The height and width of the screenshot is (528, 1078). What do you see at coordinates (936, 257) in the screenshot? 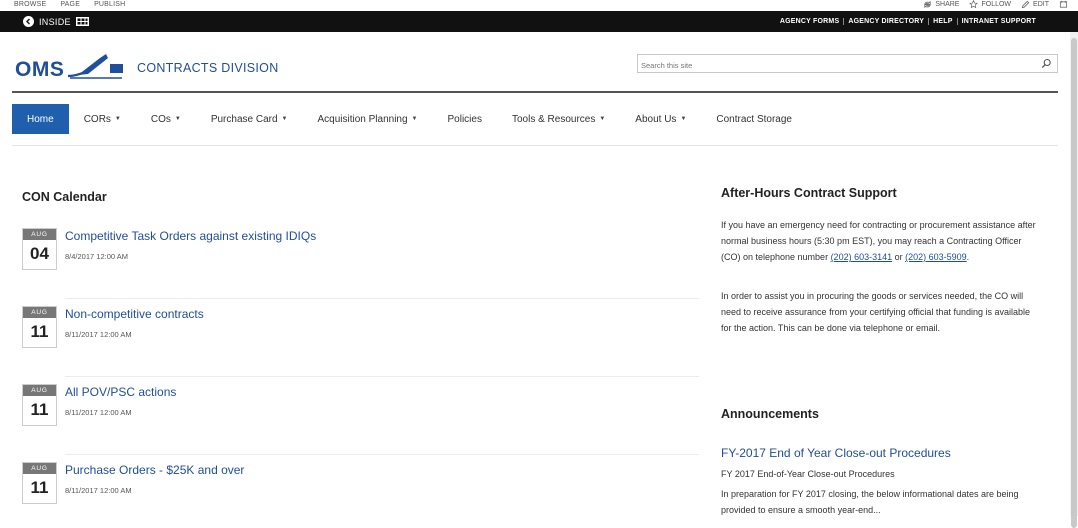
I see `phone-link-secondary: (202) 603-5909` at bounding box center [936, 257].